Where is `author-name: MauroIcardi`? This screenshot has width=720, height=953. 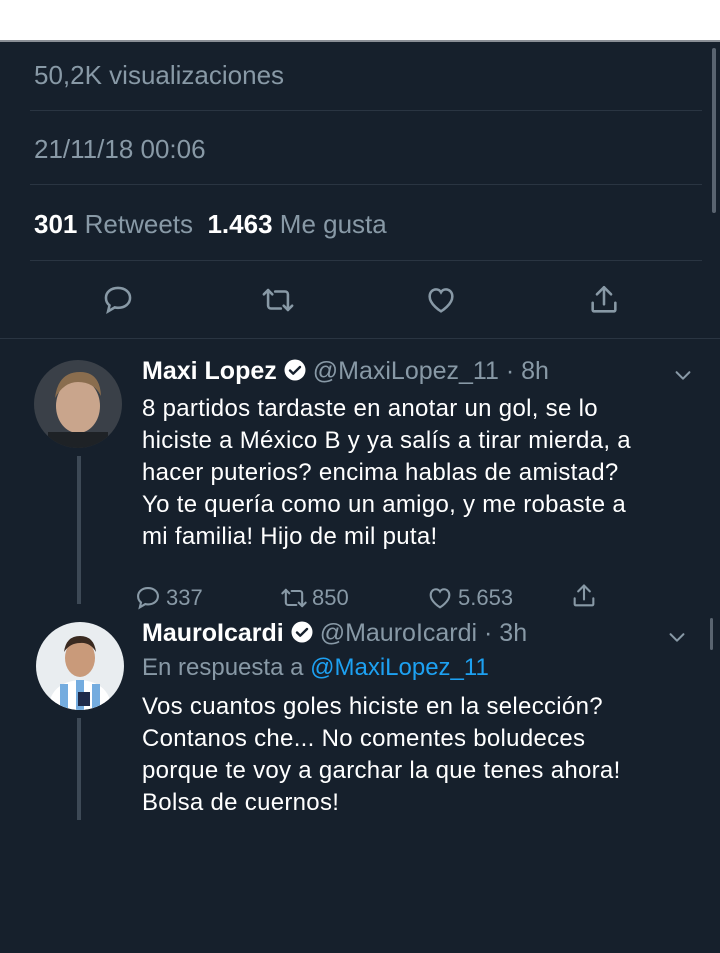 author-name: MauroIcardi is located at coordinates (213, 633).